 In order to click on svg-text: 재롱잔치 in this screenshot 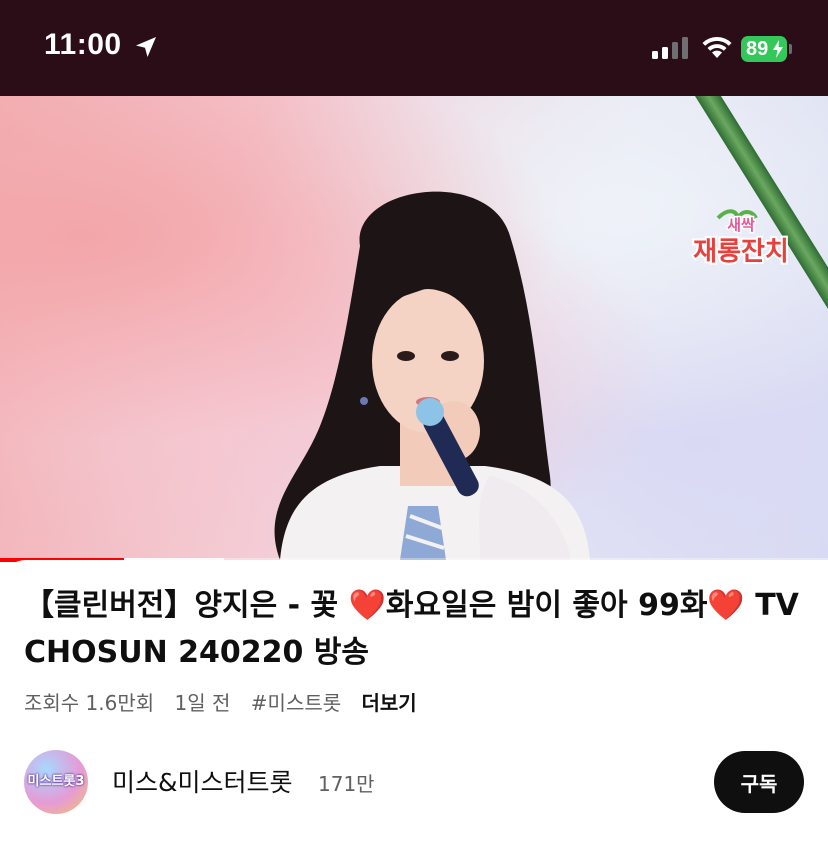, I will do `click(741, 252)`.